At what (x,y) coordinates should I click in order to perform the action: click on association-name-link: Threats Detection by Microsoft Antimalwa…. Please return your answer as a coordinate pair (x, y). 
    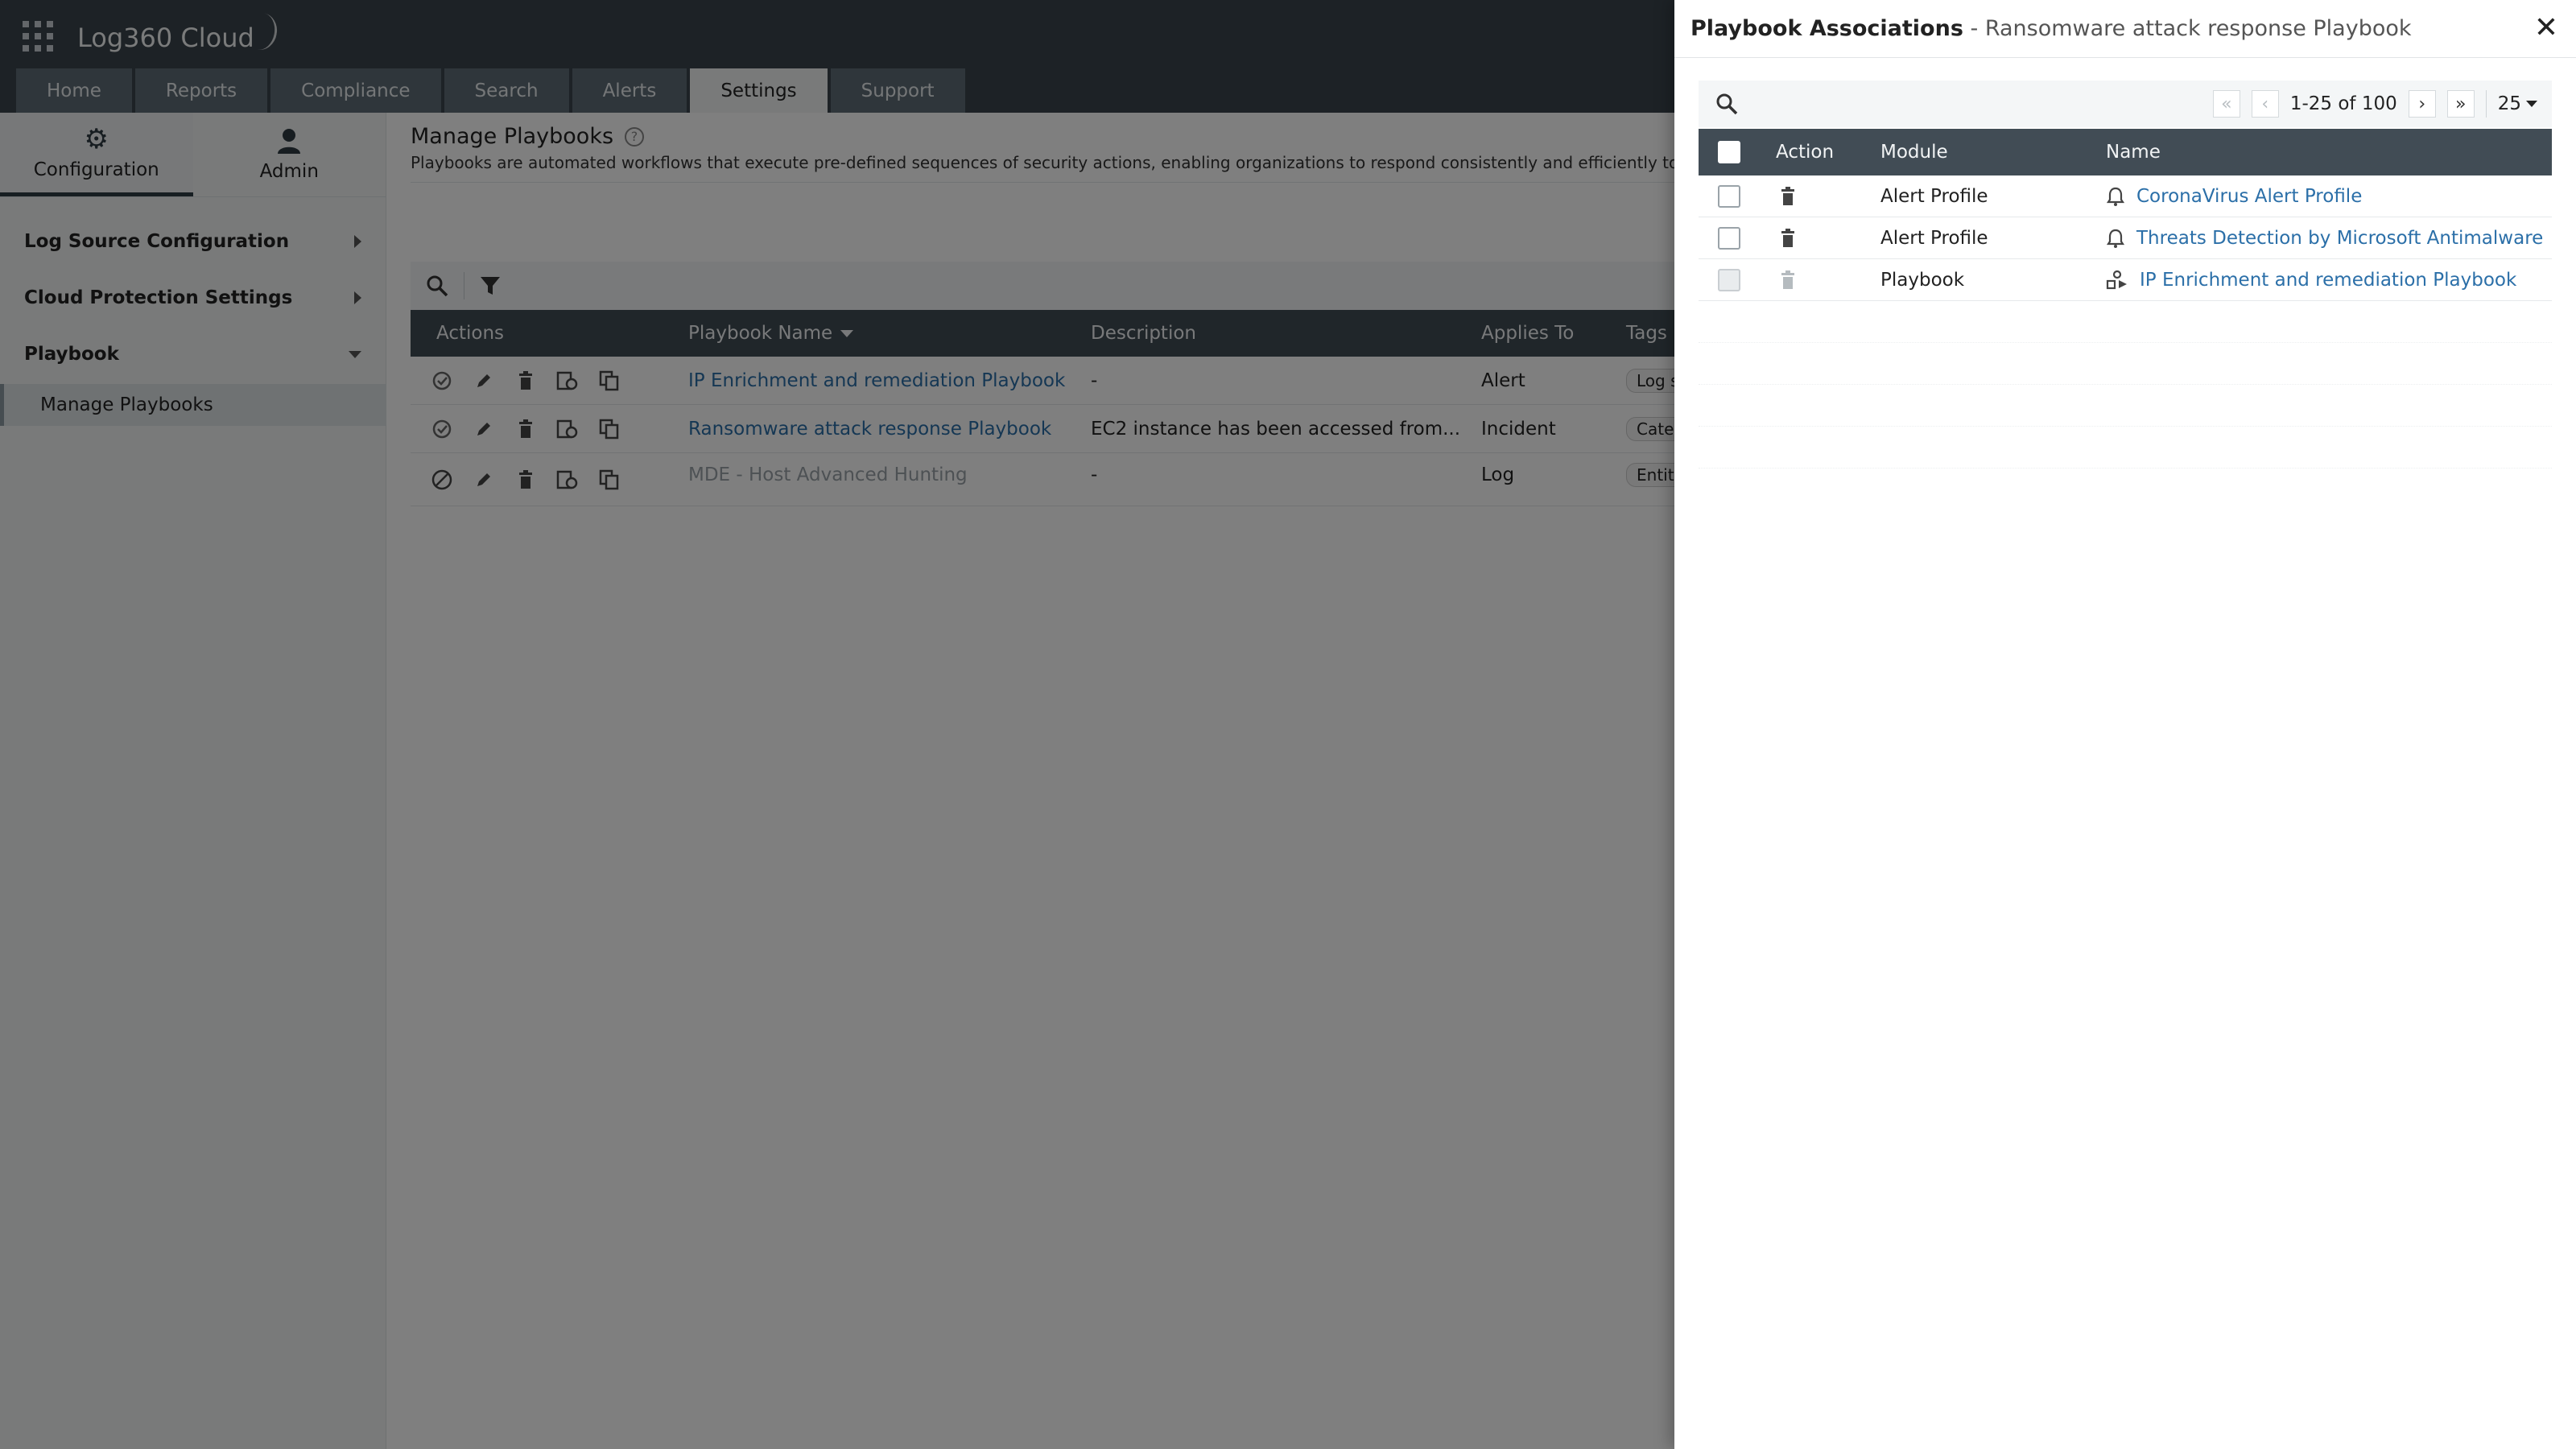
    Looking at the image, I should click on (2339, 238).